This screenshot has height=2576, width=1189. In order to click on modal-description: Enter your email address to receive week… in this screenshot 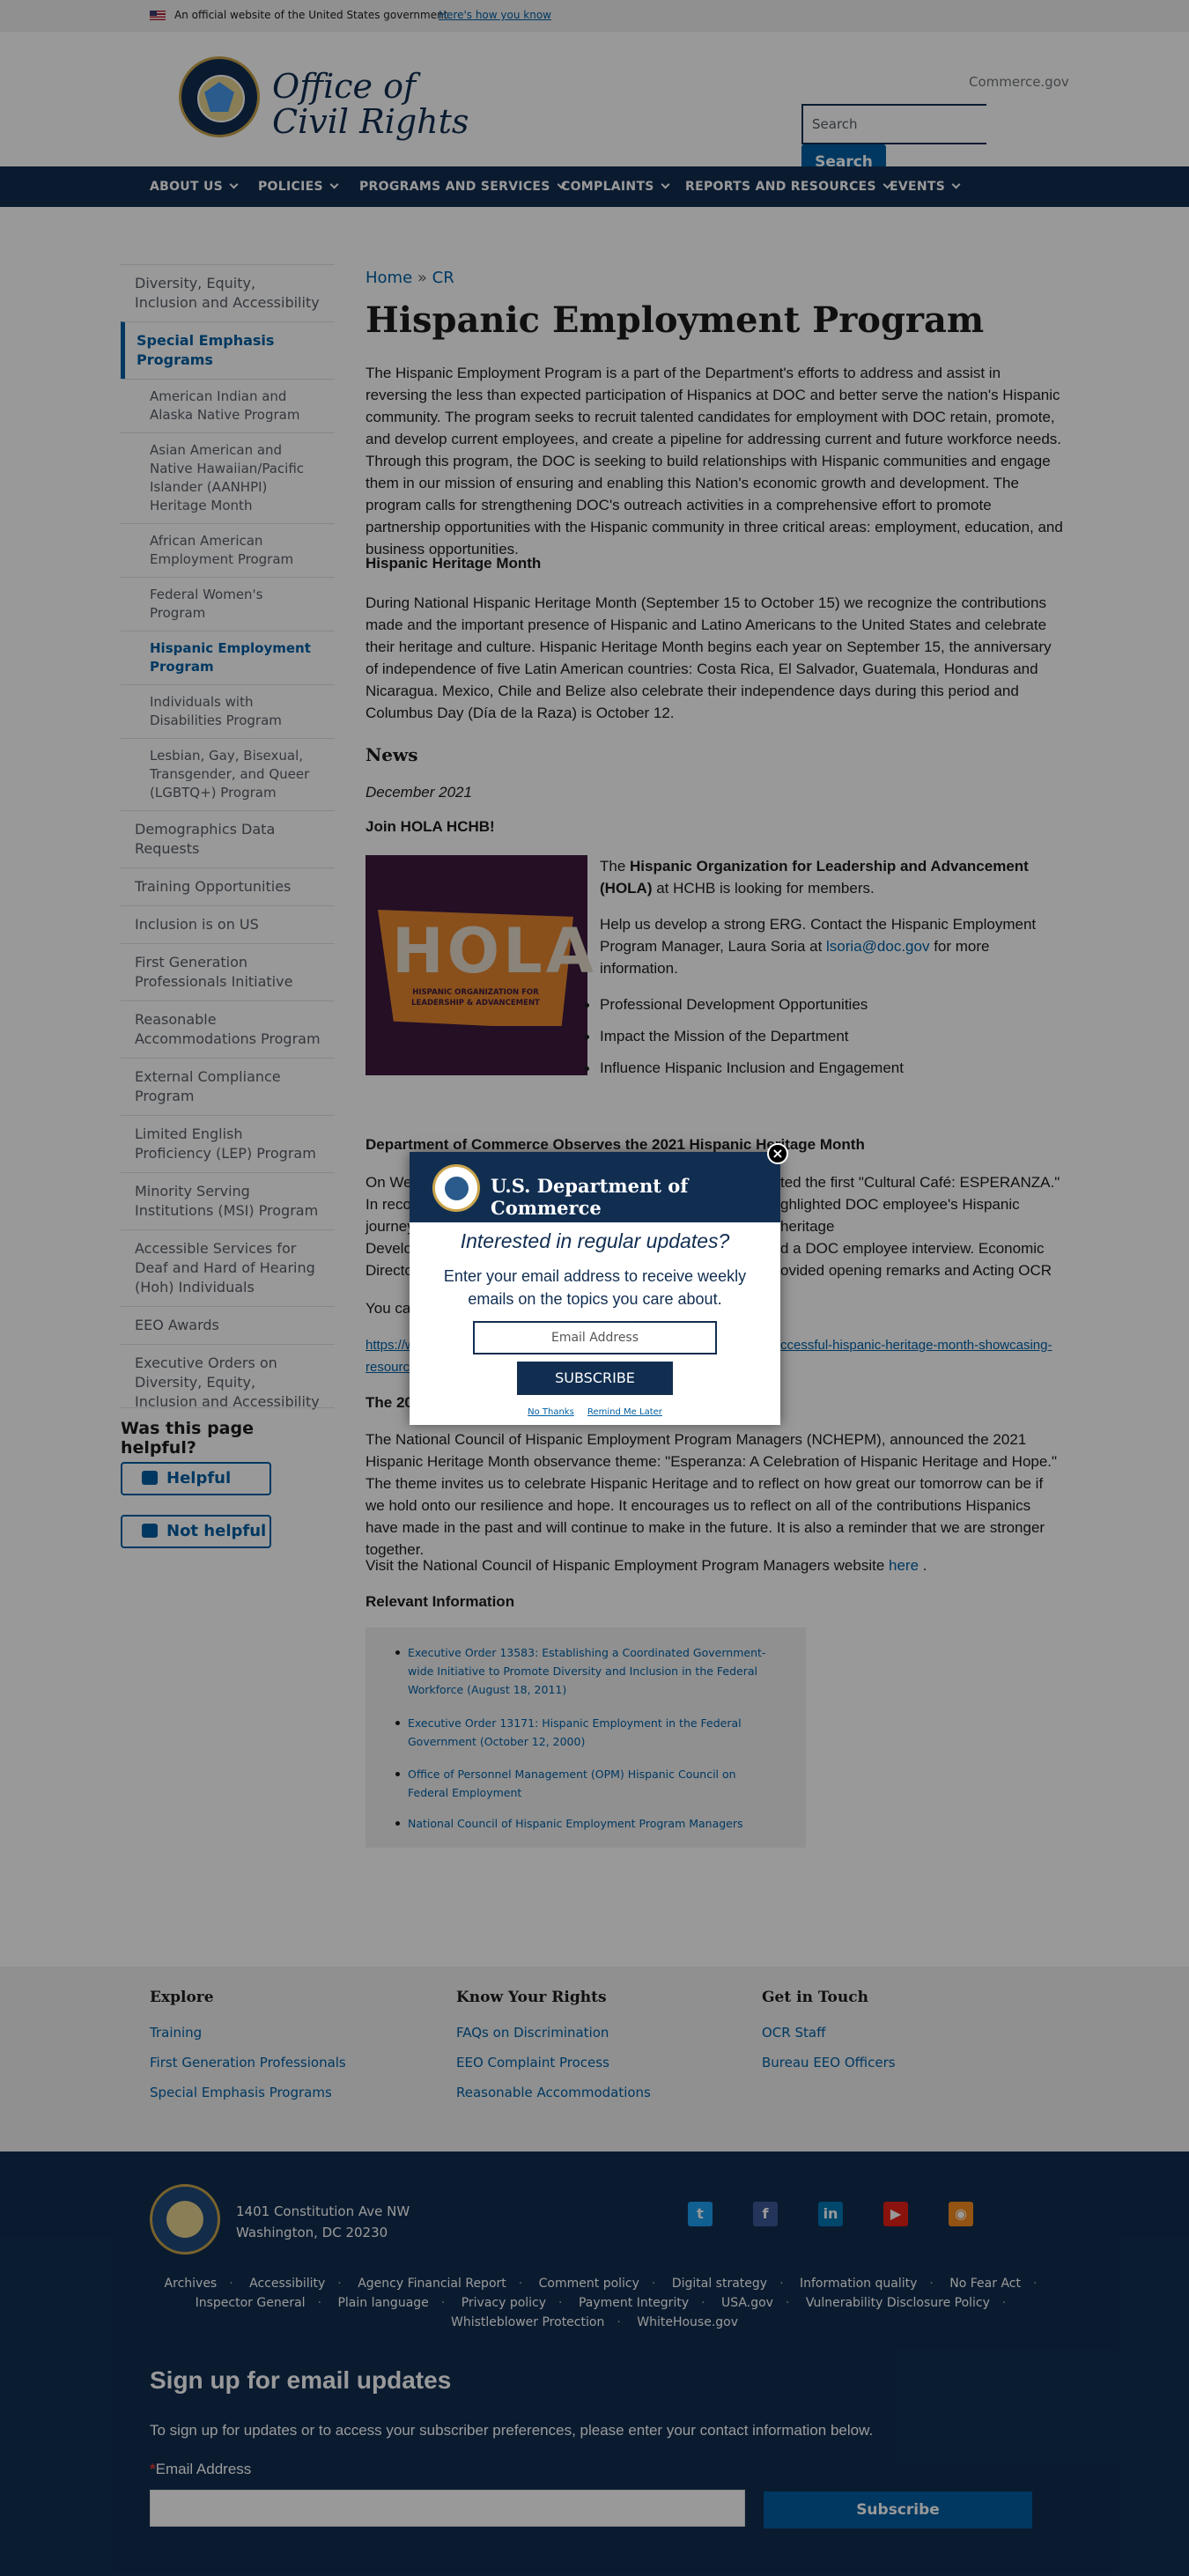, I will do `click(595, 1287)`.